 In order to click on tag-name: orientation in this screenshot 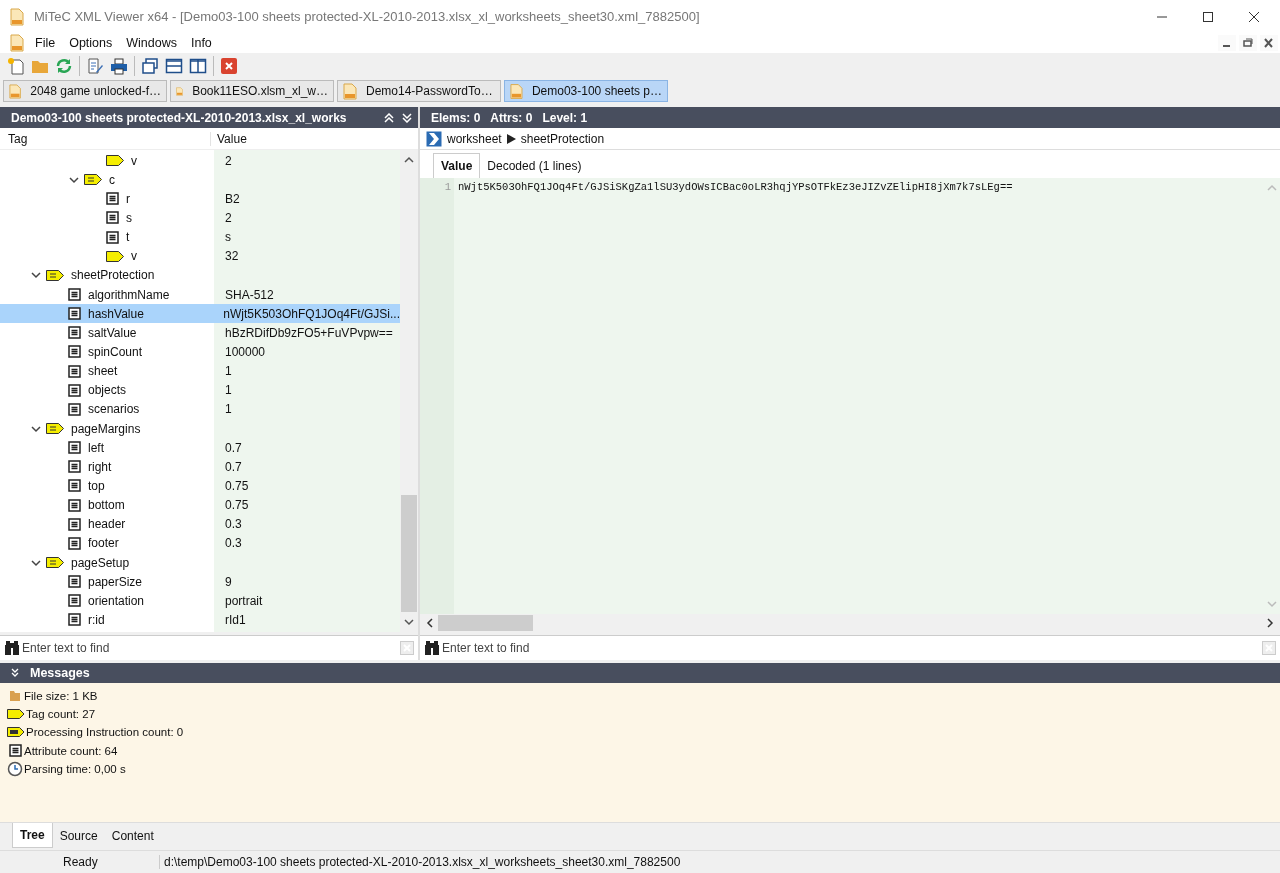, I will do `click(116, 600)`.